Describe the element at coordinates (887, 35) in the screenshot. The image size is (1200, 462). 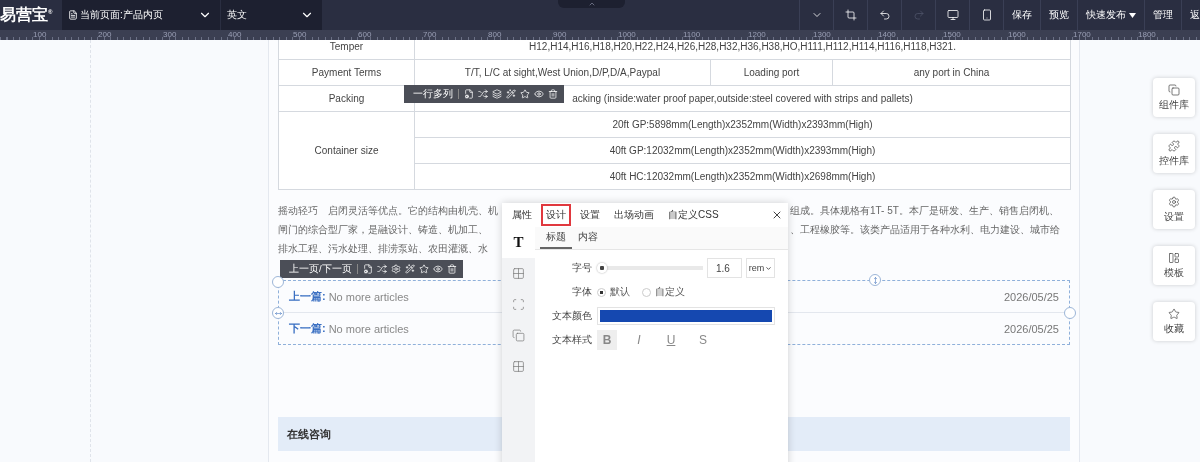
I see `ruler-label: 1400` at that location.